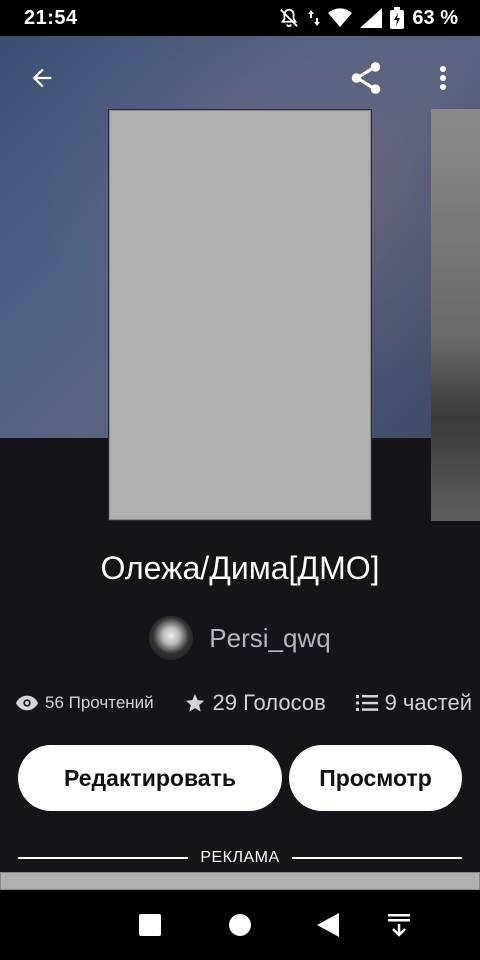 The image size is (480, 960). I want to click on story-stats: 56 Прочтений 29 Голосов 9 частей, so click(244, 703).